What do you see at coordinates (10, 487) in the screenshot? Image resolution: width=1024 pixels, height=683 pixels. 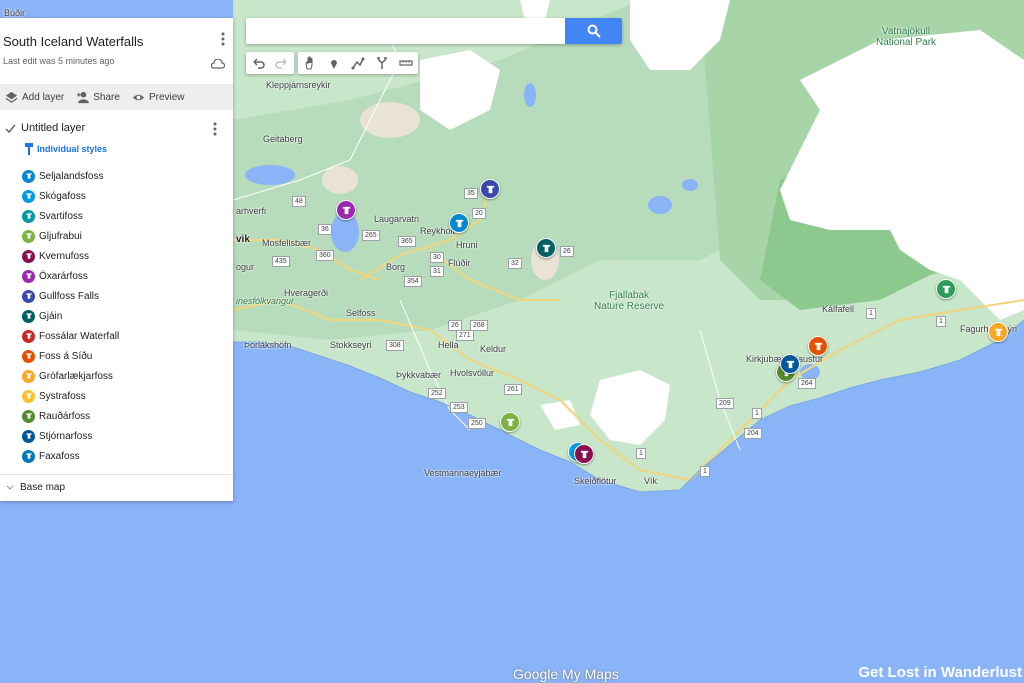 I see `chevron-down-icon` at bounding box center [10, 487].